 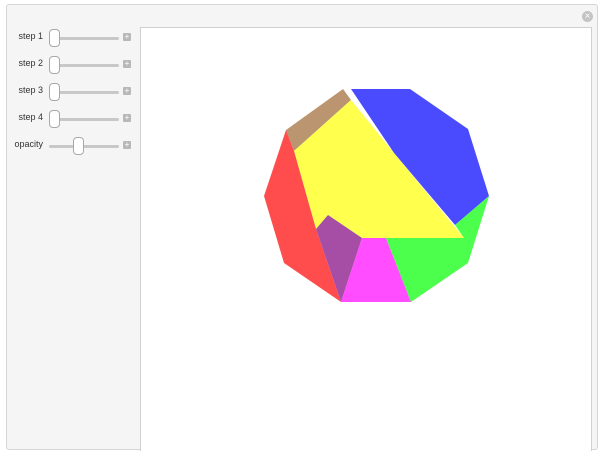 I want to click on control-opacity: opacity +, so click(x=73, y=146).